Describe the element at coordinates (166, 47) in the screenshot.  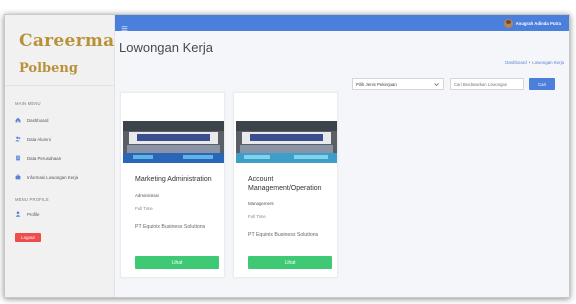
I see `page-title: Lowongan Kerja` at that location.